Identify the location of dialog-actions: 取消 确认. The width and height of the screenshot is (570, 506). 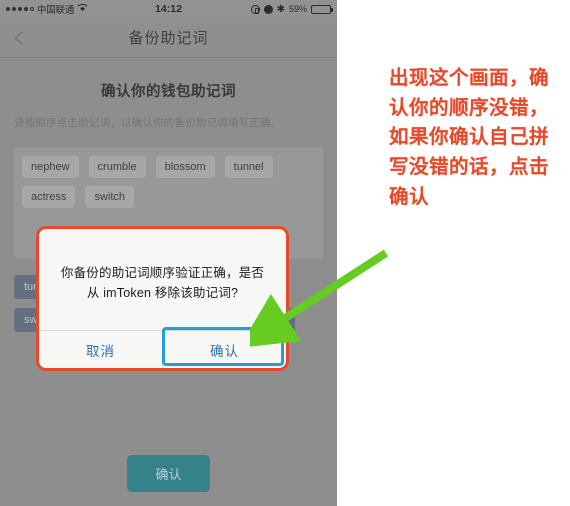
(162, 349).